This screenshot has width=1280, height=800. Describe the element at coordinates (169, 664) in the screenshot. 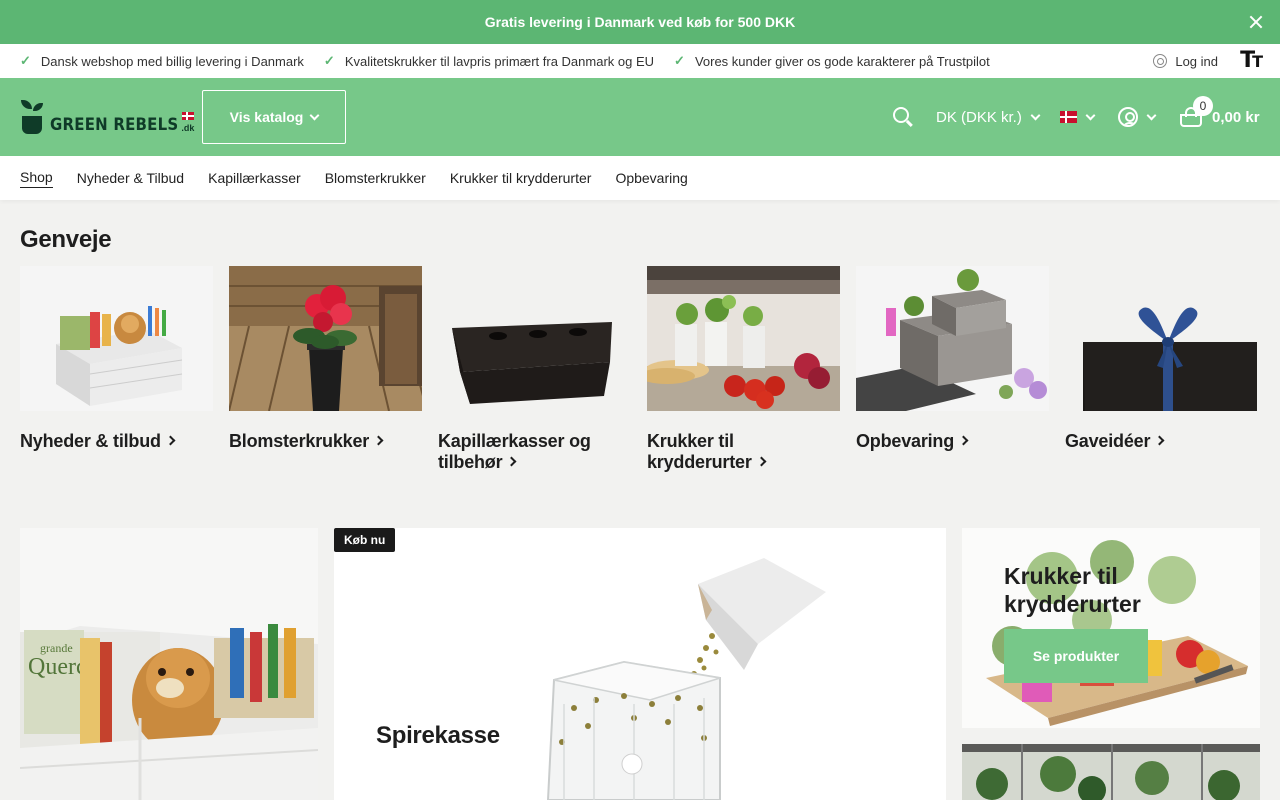

I see `promo-card-image: grande Quercia` at that location.